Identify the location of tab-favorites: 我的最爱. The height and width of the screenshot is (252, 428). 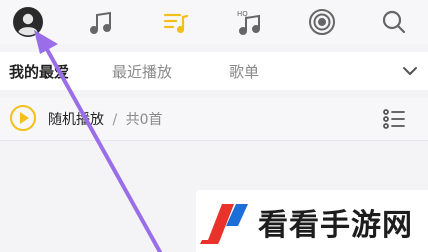
(39, 71).